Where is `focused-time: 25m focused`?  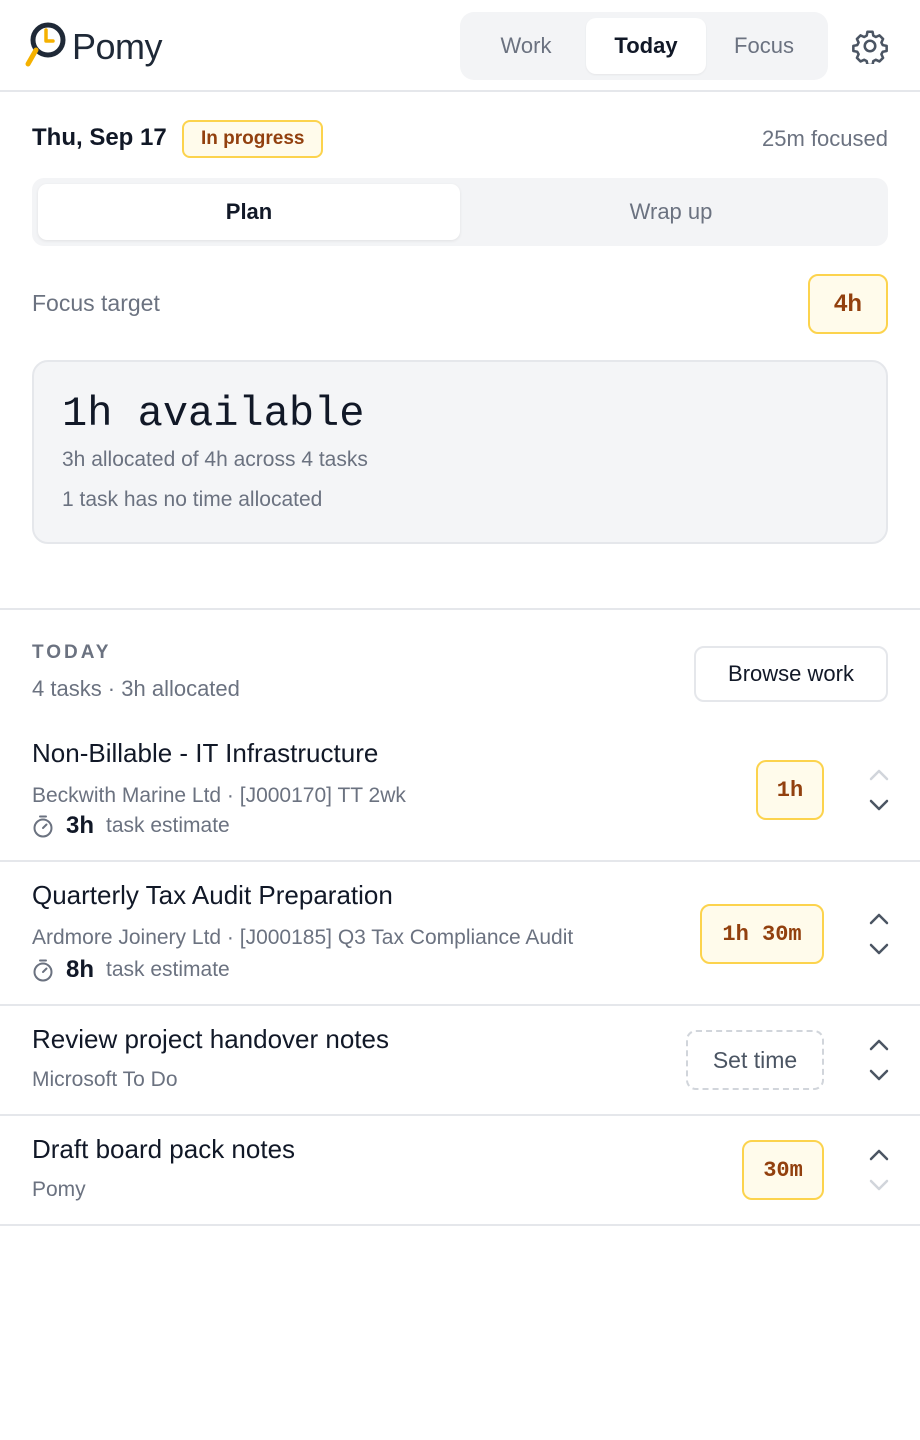 focused-time: 25m focused is located at coordinates (825, 138).